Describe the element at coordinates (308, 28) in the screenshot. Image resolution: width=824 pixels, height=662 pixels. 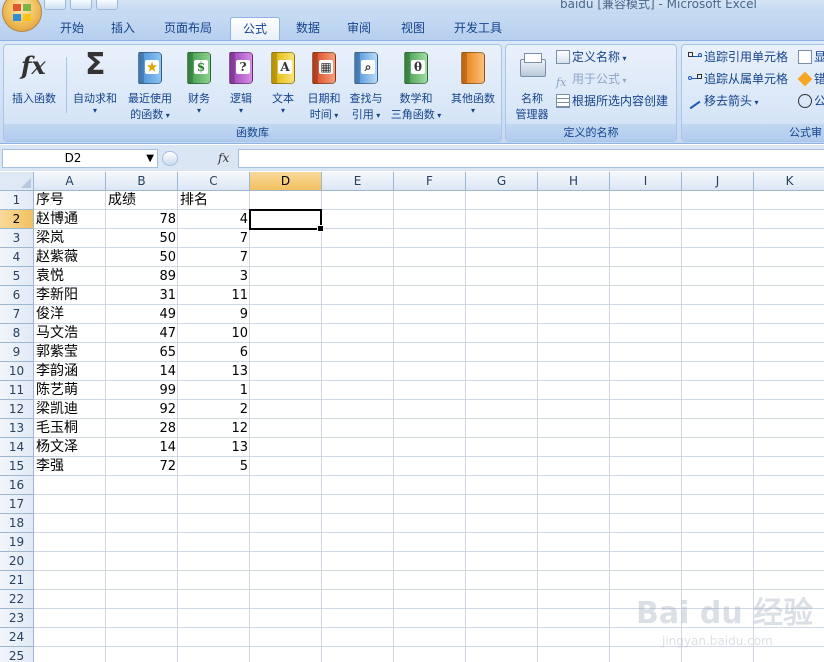
I see `tab-data: 数据` at that location.